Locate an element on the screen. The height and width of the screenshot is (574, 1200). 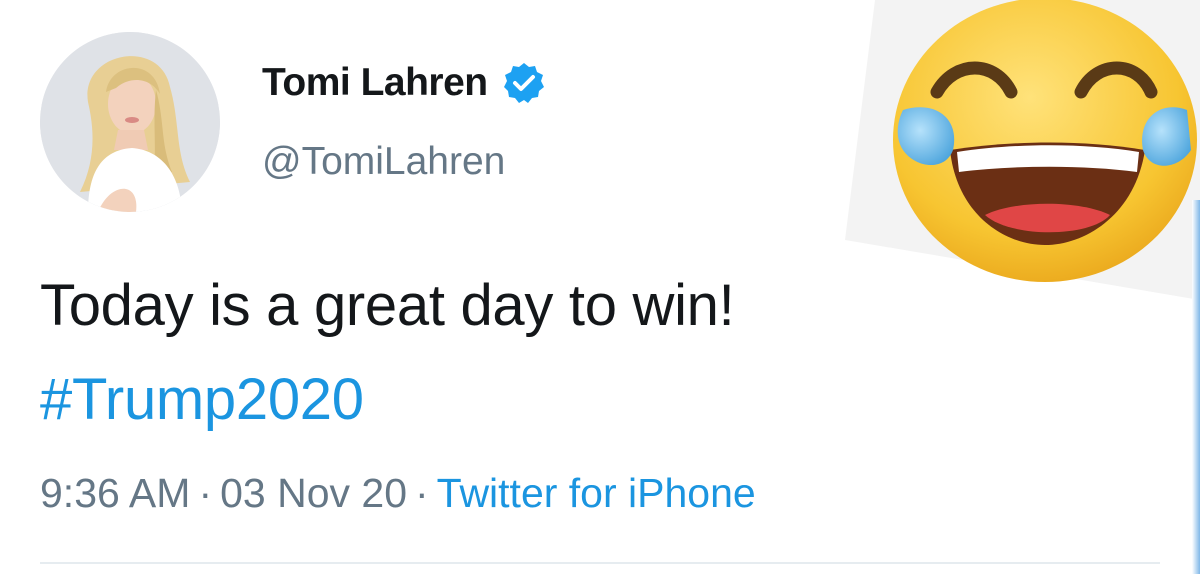
tweet-meta: 9:36 AM · 03 Nov 20 · Twitter for iPhone is located at coordinates (398, 493).